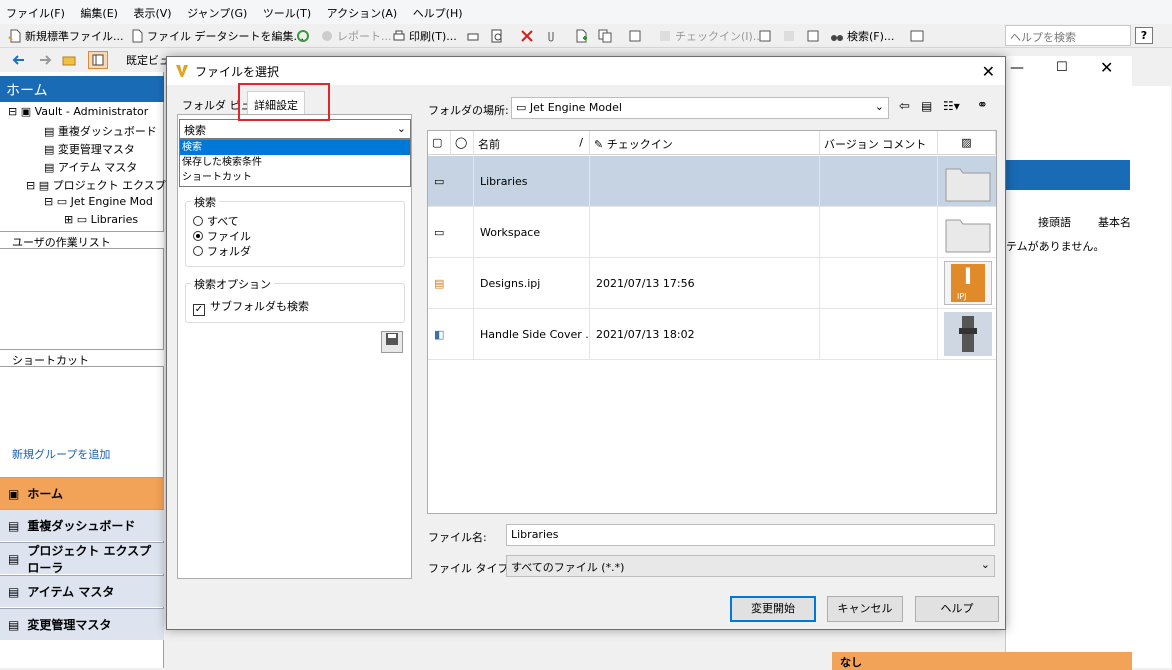 This screenshot has width=1172, height=670. I want to click on status-column-icon: ◯, so click(462, 143).